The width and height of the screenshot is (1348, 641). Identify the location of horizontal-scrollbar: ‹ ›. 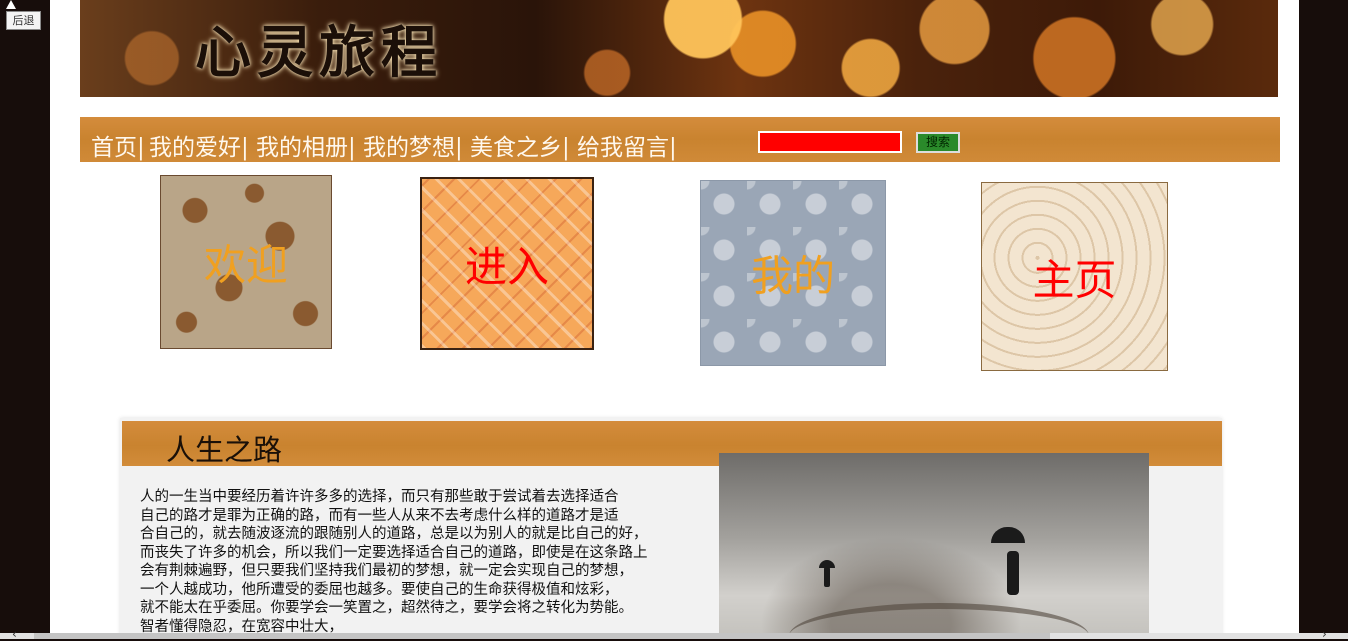
(674, 634).